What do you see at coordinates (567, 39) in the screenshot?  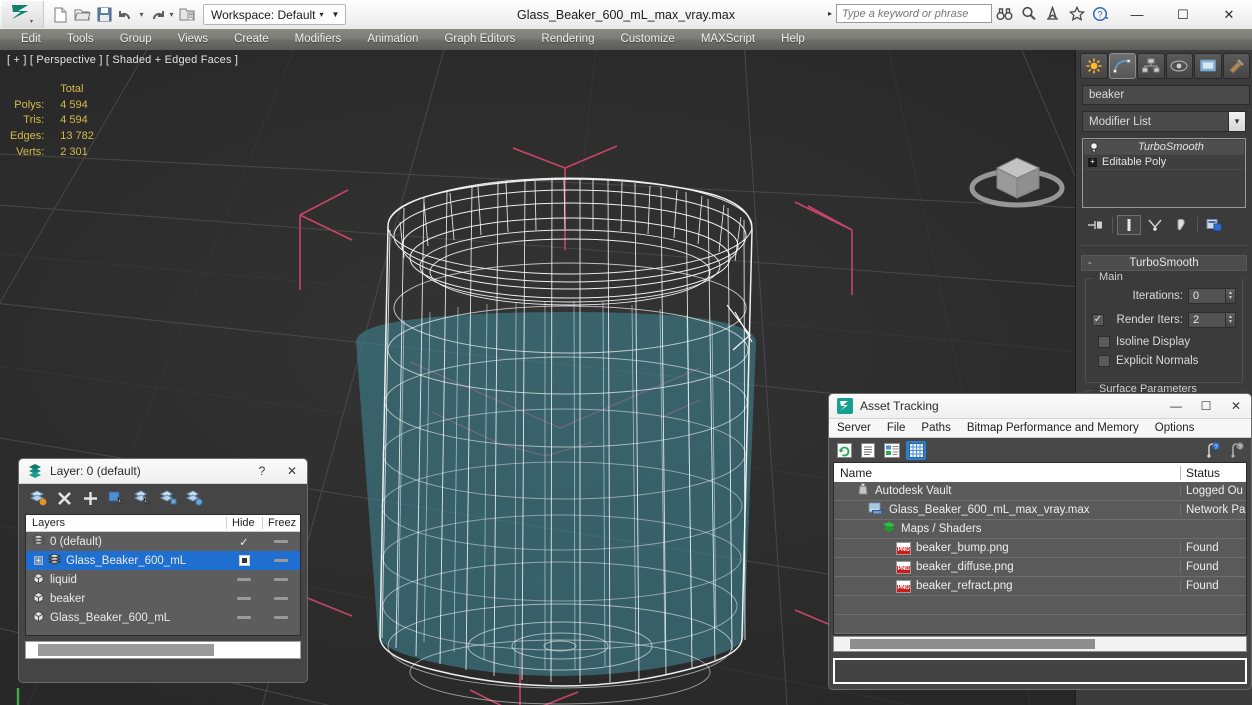 I see `menu-rendering: Rendering` at bounding box center [567, 39].